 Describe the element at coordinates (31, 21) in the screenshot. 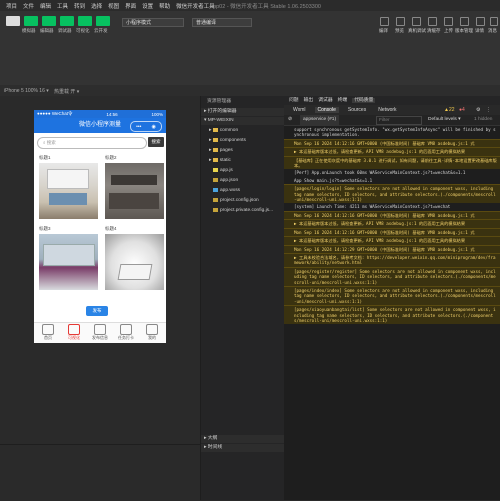

I see `simulator-toggle` at that location.